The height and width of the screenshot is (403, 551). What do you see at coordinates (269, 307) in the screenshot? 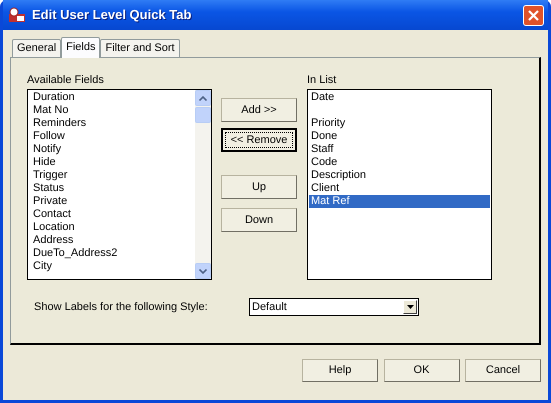
I see `dropdown-value: Default` at bounding box center [269, 307].